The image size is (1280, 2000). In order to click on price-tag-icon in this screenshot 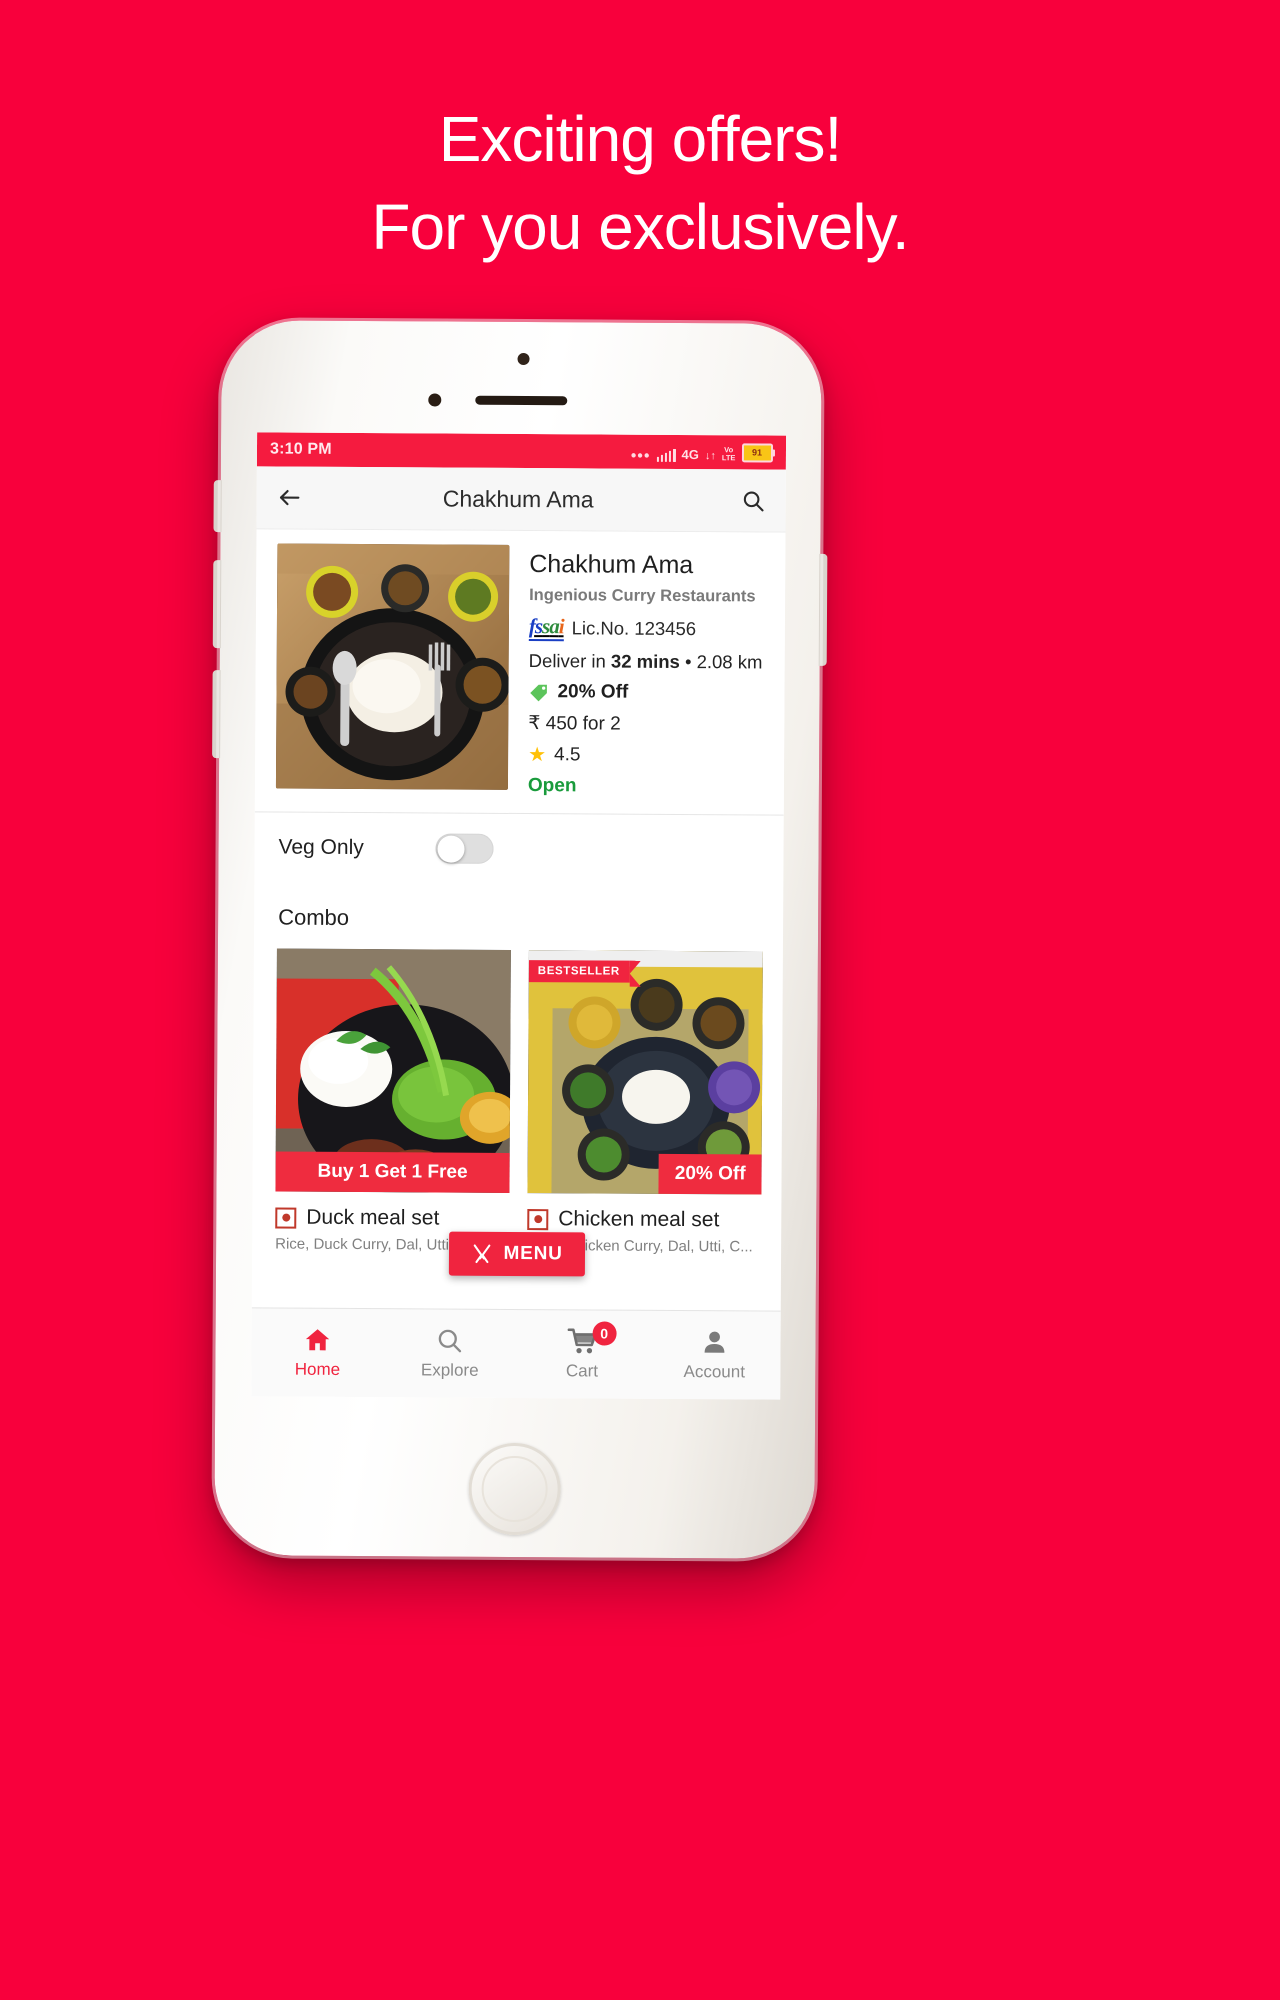, I will do `click(538, 693)`.